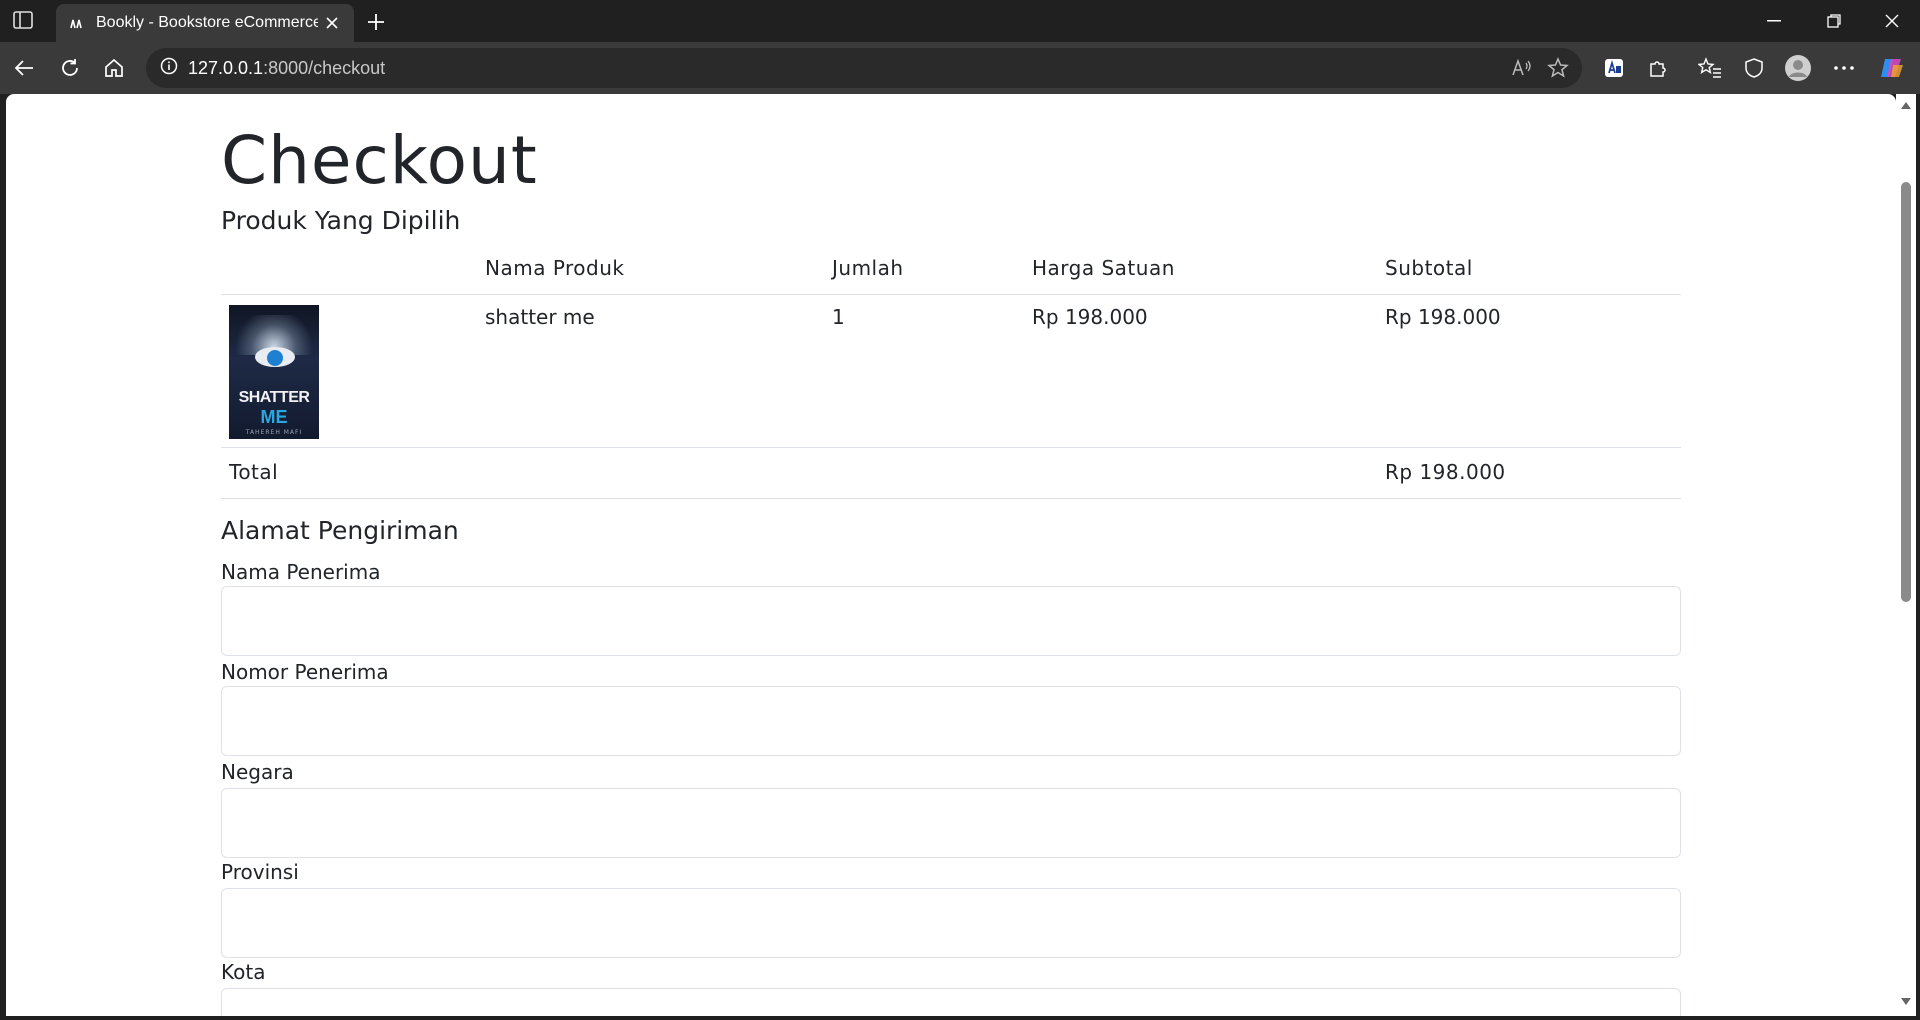 The image size is (1920, 1020). I want to click on scroll-up-icon, so click(1906, 105).